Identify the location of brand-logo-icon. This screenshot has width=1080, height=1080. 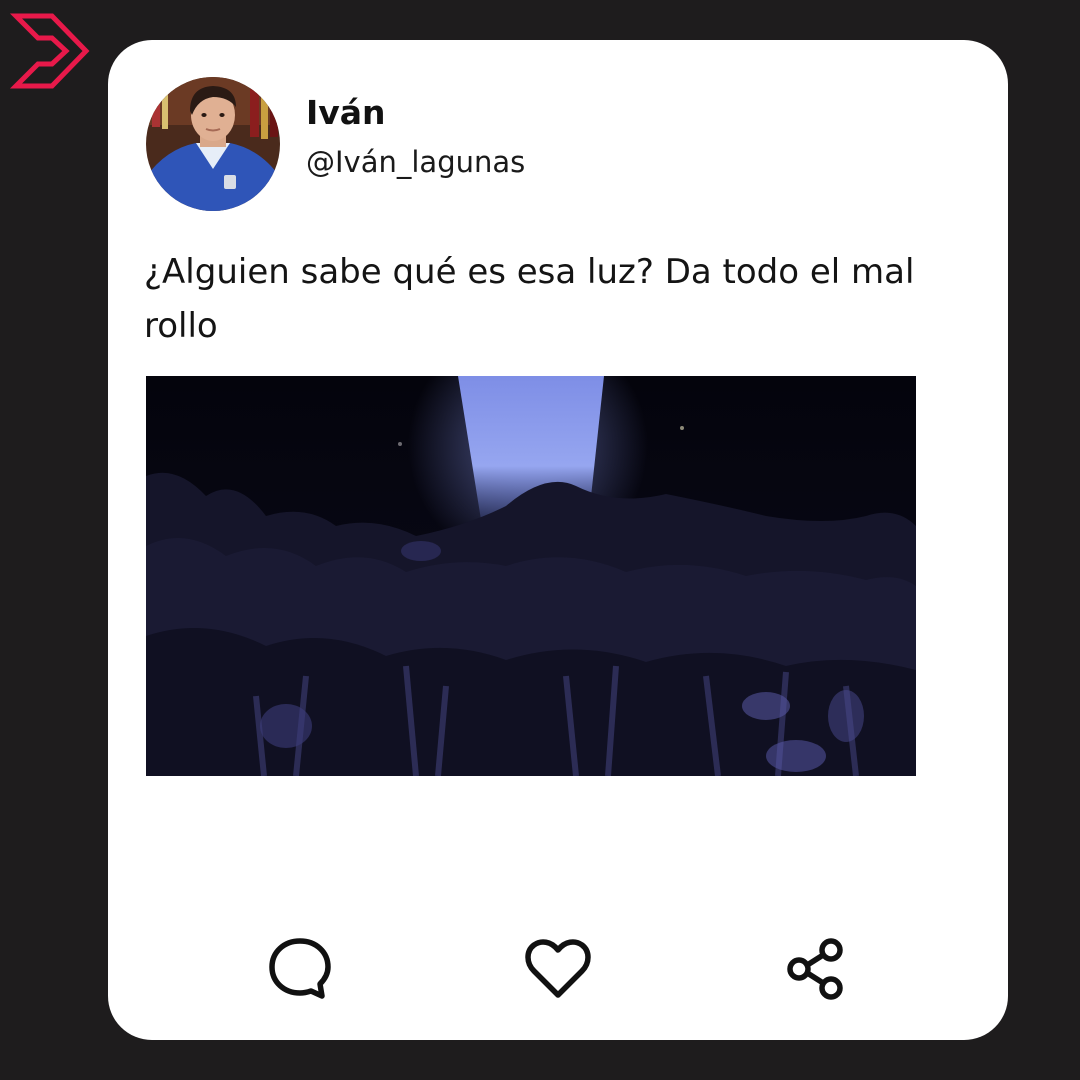
(51, 51).